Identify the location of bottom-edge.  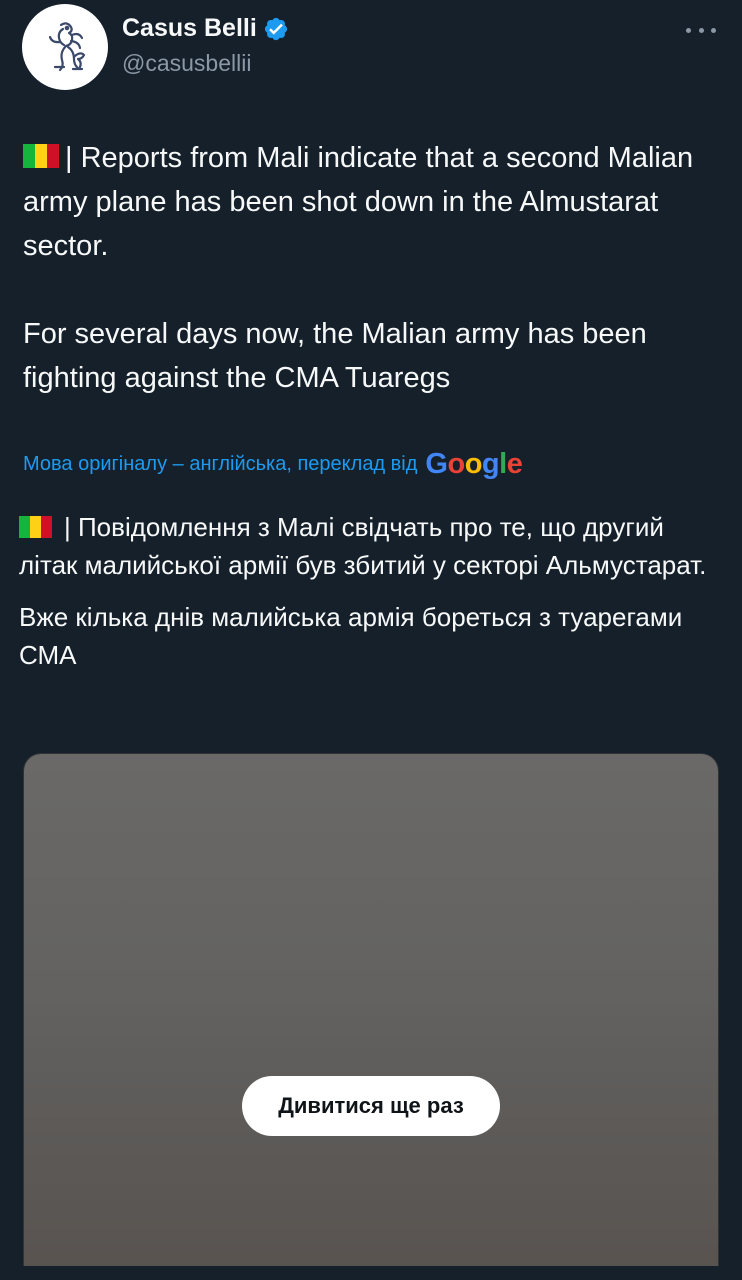
(371, 1273).